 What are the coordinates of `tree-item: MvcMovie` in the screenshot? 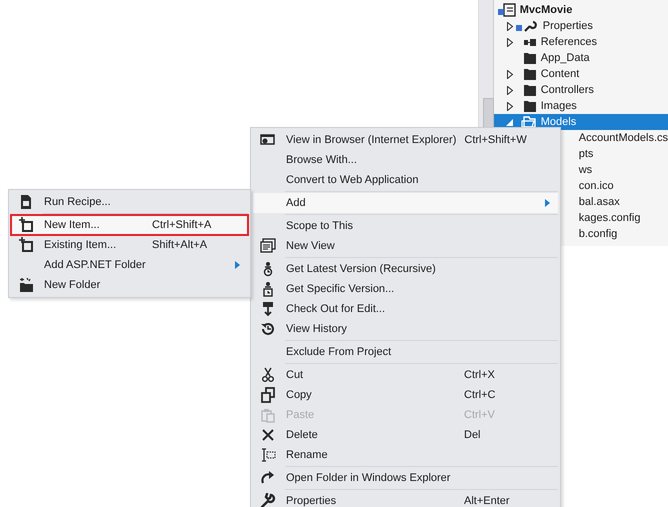 It's located at (581, 10).